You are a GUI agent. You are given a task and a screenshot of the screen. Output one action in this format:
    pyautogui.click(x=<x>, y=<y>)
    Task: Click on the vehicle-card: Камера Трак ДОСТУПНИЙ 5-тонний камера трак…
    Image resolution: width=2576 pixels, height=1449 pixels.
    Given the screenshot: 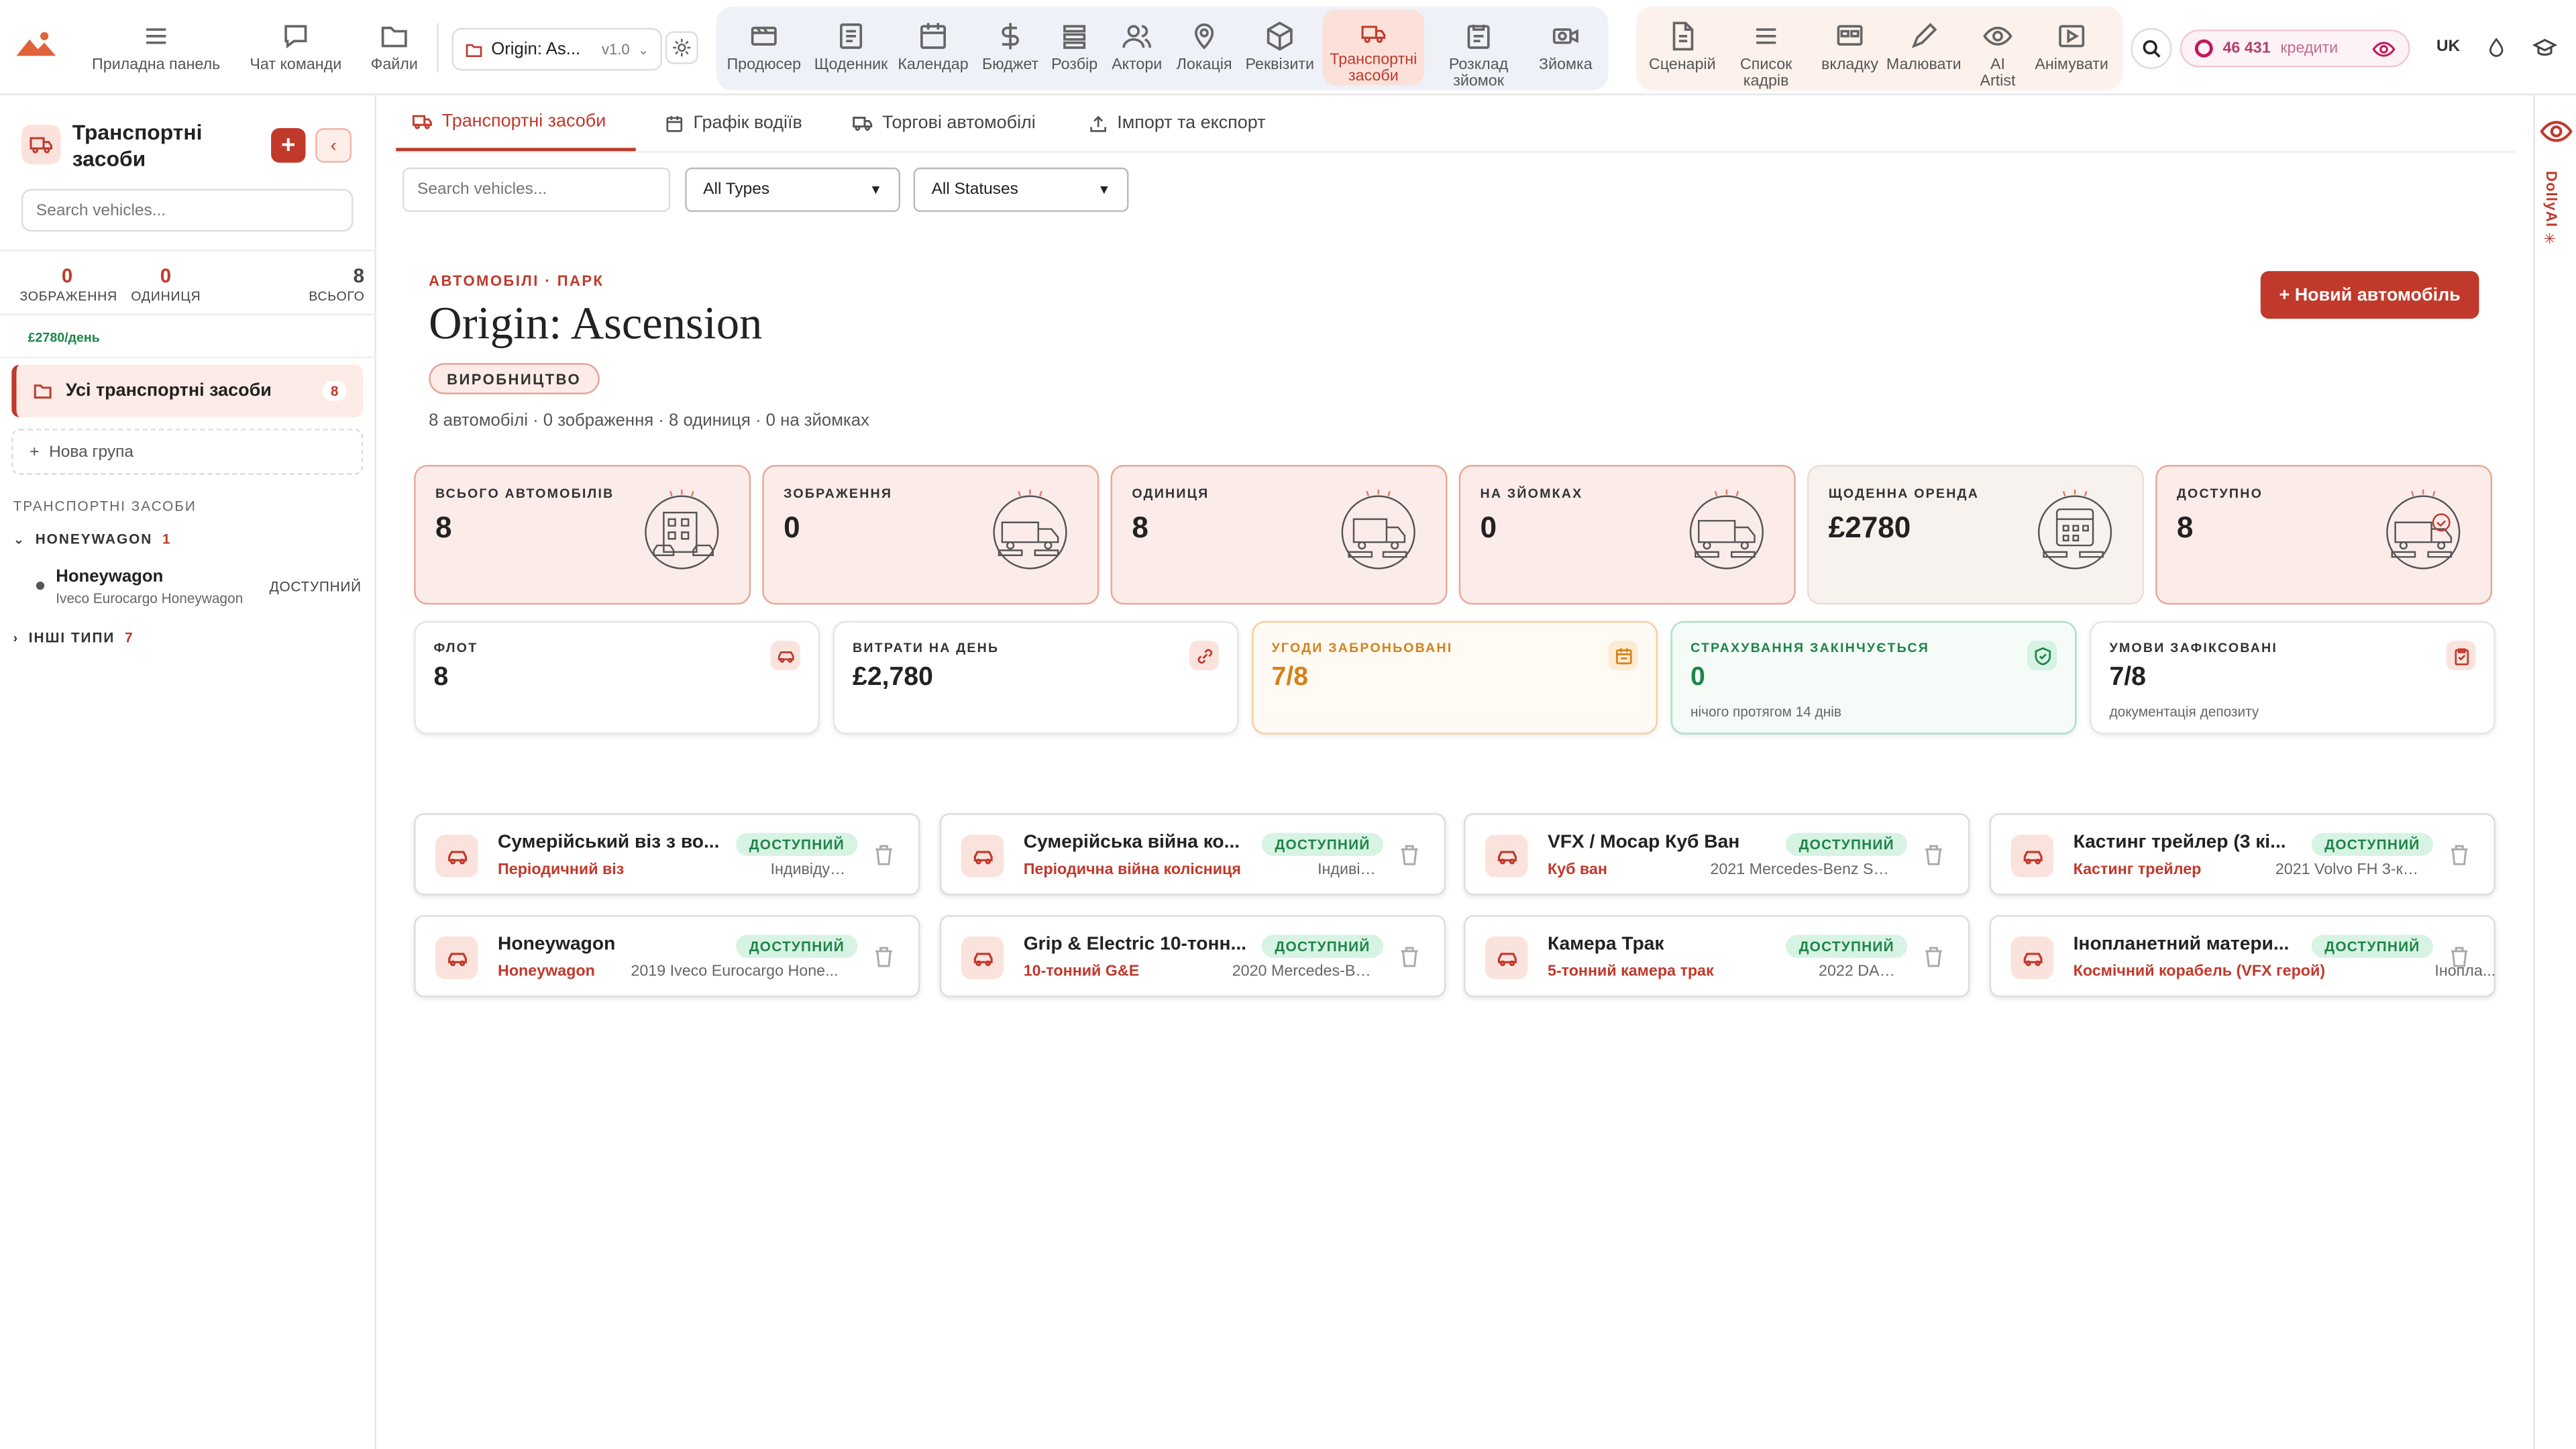 What is the action you would take?
    pyautogui.click(x=1717, y=956)
    